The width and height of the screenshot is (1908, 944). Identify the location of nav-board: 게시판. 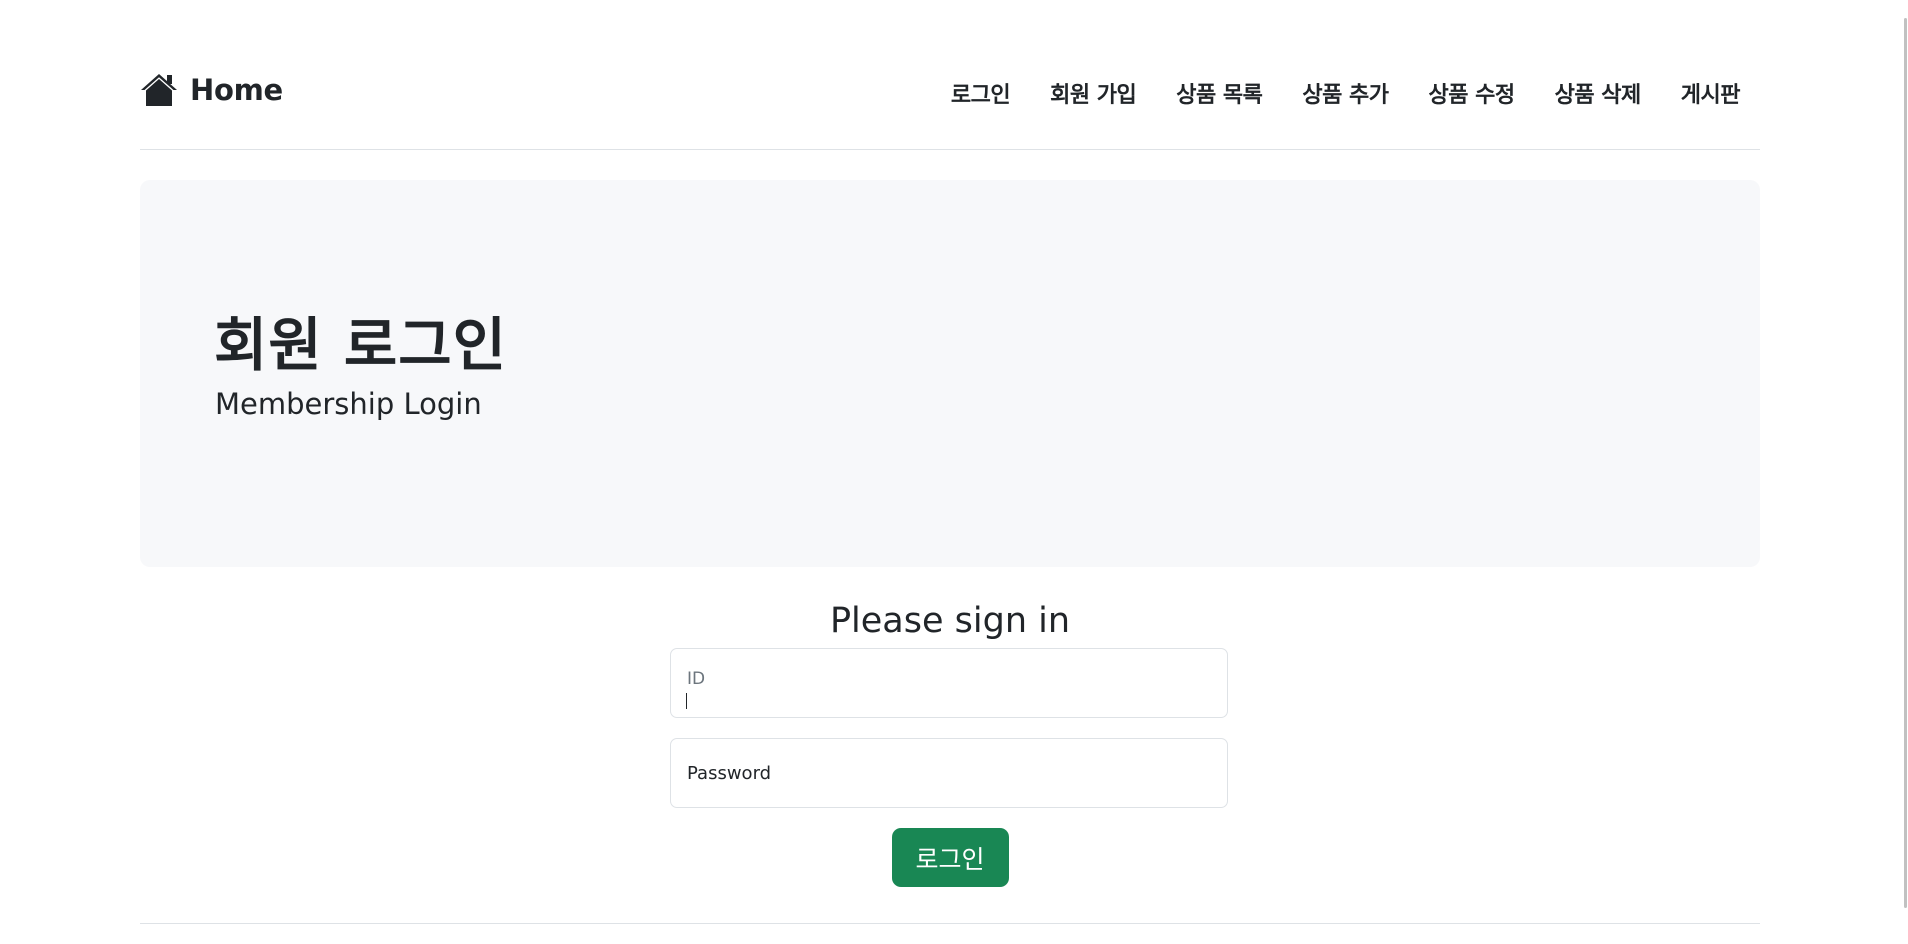
(1701, 93).